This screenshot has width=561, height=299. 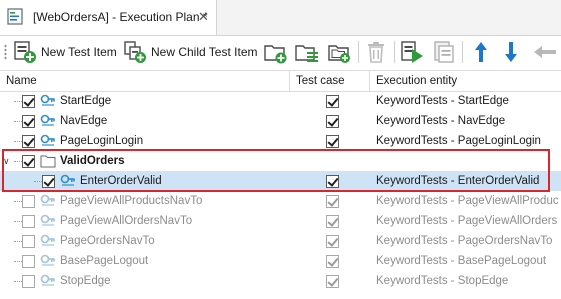 I want to click on column-header-execution-entity: Execution entity, so click(x=465, y=81).